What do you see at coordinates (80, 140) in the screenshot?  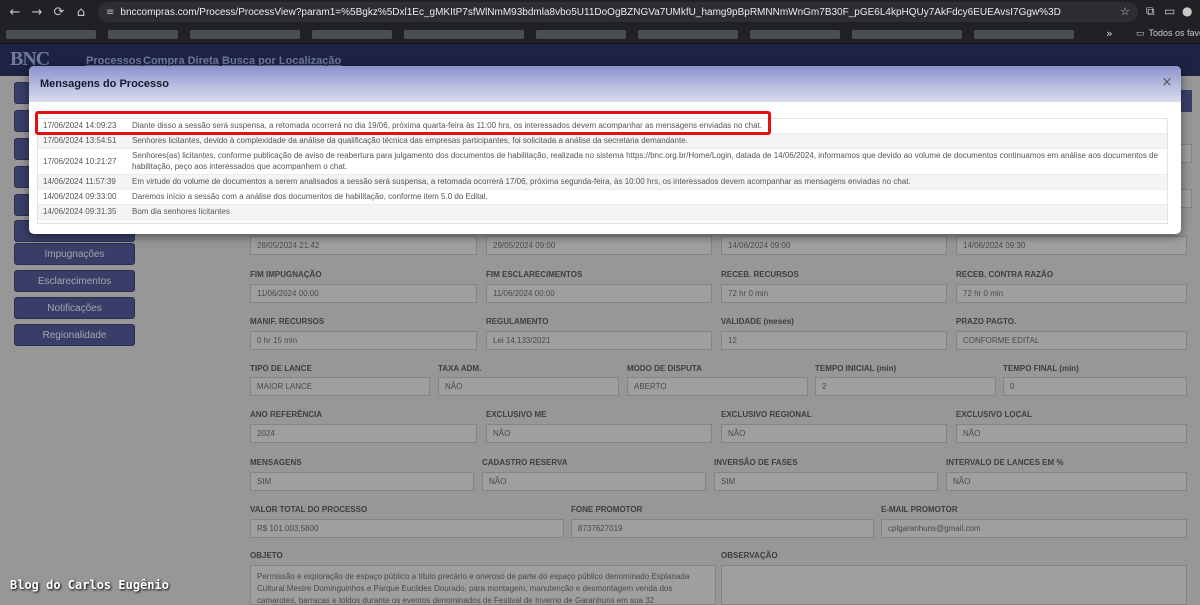 I see `message-date: 17/06/2024 13:54:51` at bounding box center [80, 140].